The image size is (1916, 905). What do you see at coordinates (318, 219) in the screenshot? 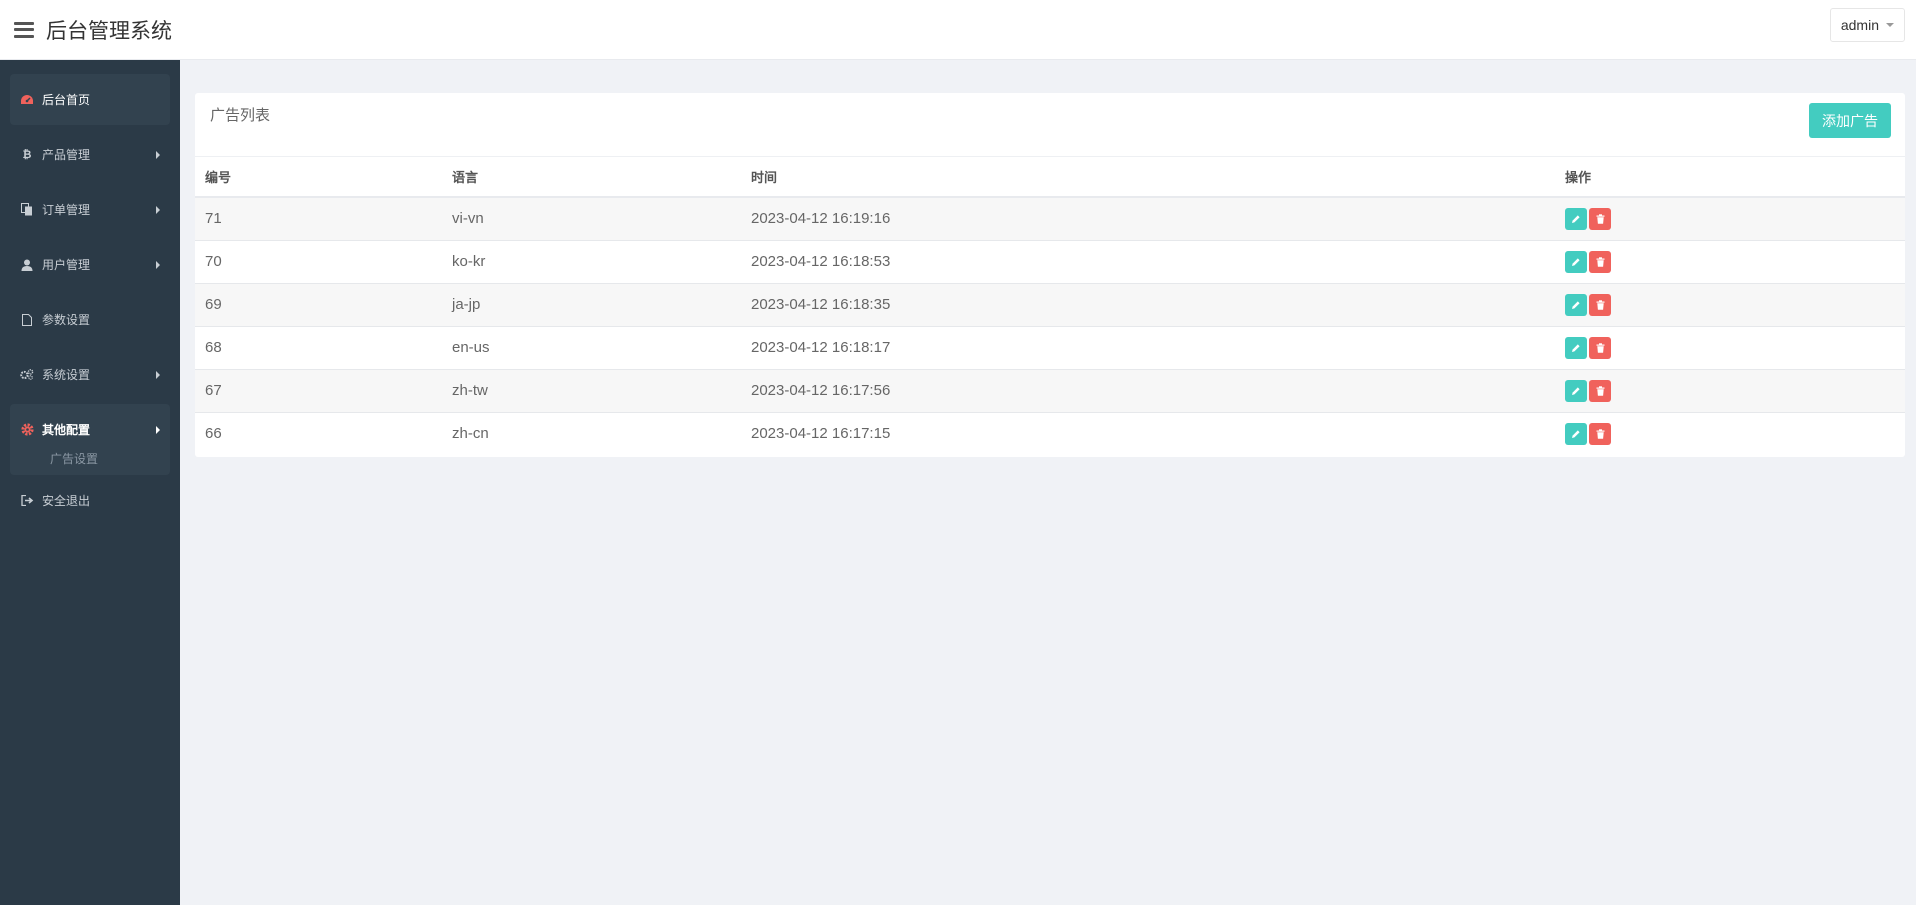
I see `cell-id: 71` at bounding box center [318, 219].